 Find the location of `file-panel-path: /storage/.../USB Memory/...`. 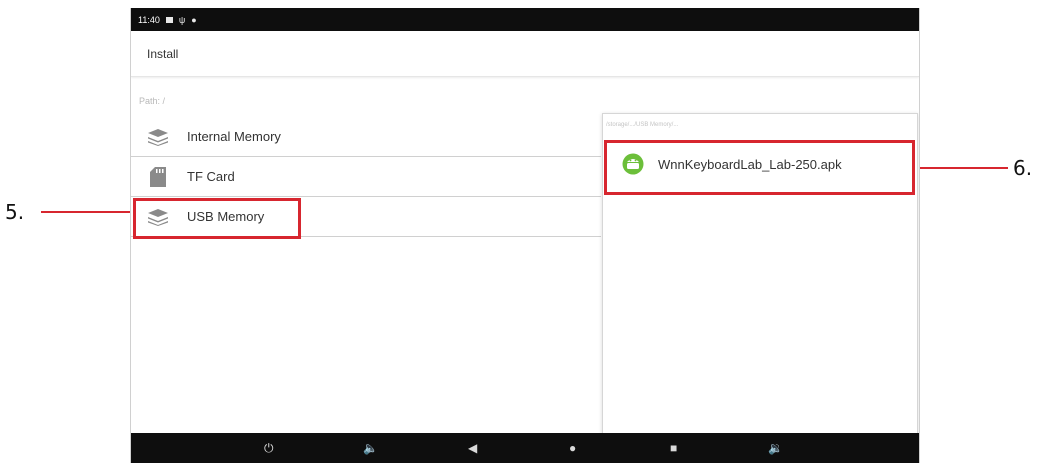

file-panel-path: /storage/.../USB Memory/... is located at coordinates (642, 125).